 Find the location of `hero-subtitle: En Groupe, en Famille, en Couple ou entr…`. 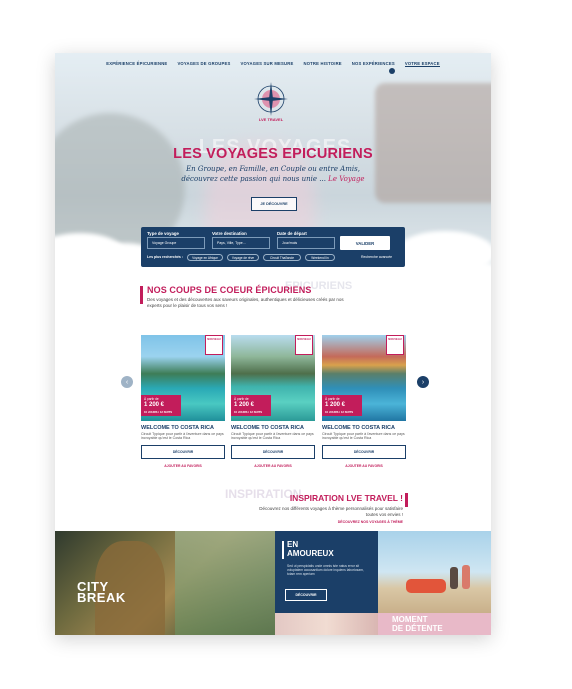

hero-subtitle: En Groupe, en Famille, en Couple ou entr… is located at coordinates (273, 174).